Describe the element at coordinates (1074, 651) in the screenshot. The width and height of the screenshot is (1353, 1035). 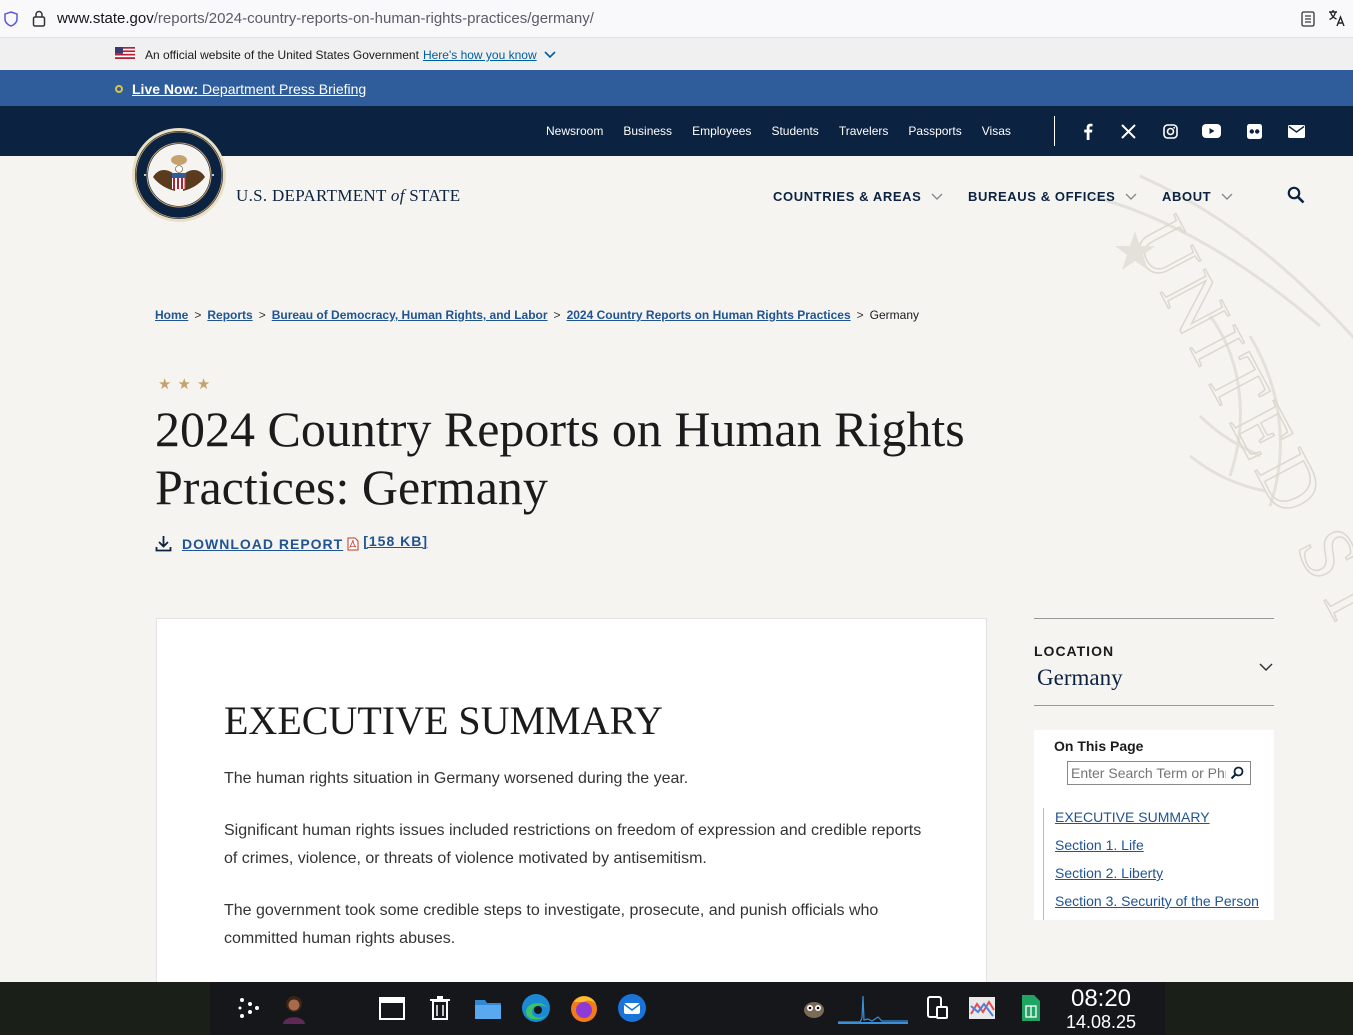
I see `location-label: LOCATION` at that location.